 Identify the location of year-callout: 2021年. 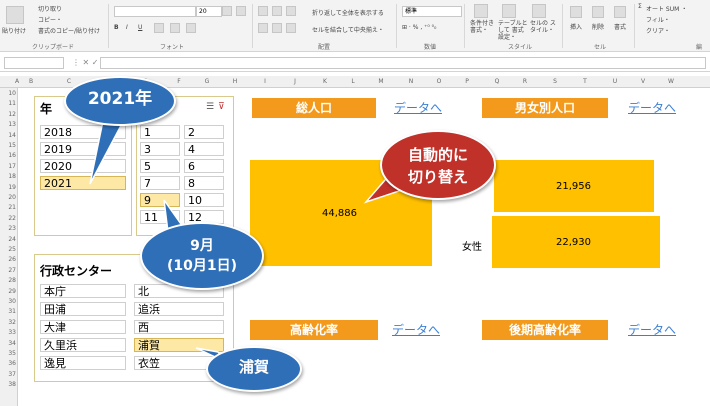
(120, 101).